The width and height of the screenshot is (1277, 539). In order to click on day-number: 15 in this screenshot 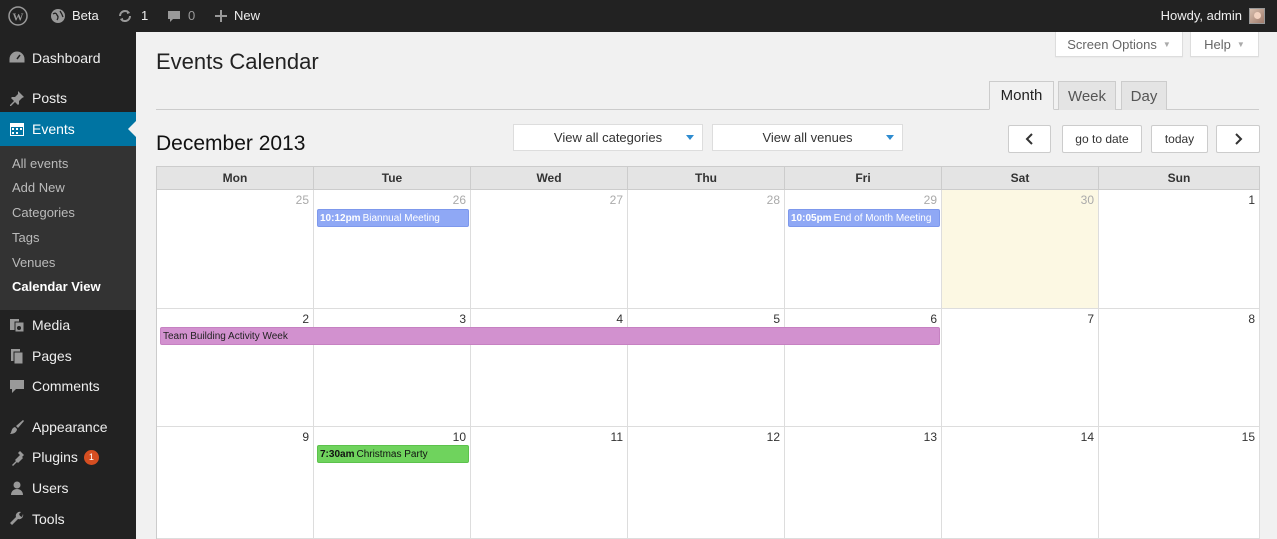, I will do `click(1248, 437)`.